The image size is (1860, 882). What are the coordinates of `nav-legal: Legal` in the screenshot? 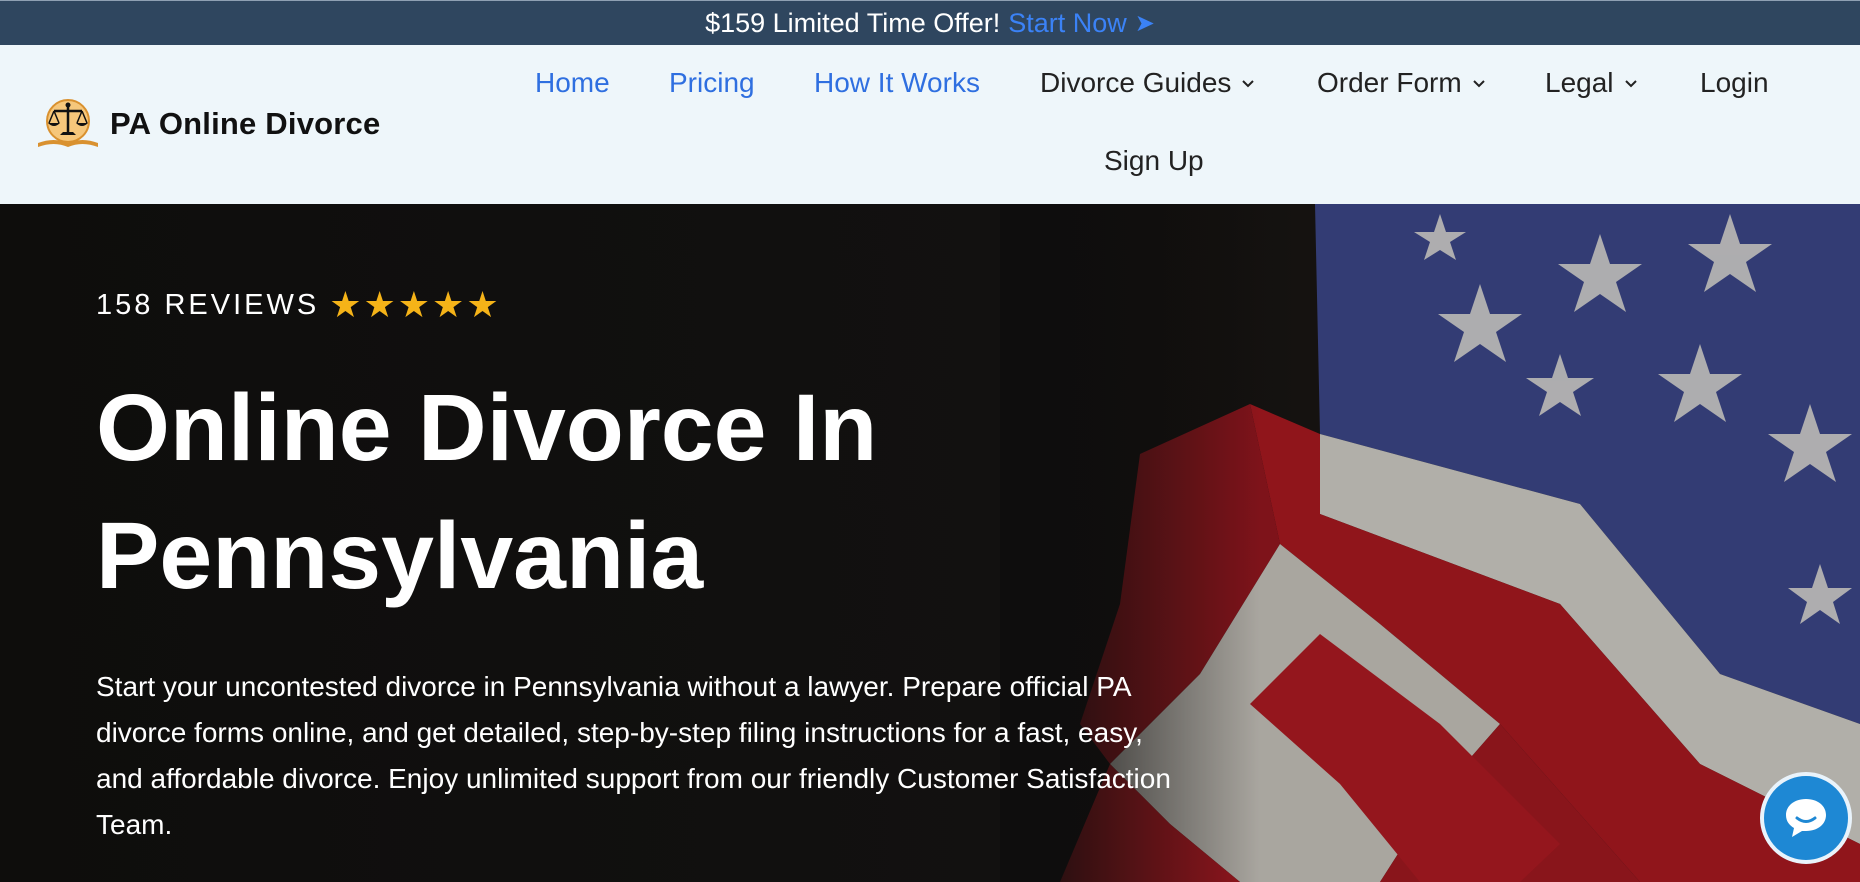 It's located at (1591, 83).